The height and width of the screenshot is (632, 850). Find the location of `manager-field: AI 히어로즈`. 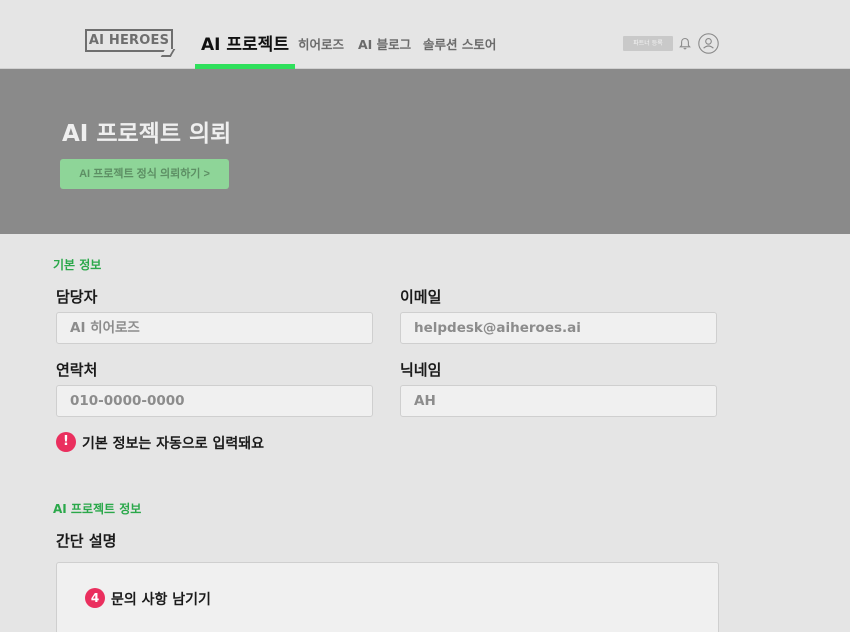

manager-field: AI 히어로즈 is located at coordinates (214, 328).